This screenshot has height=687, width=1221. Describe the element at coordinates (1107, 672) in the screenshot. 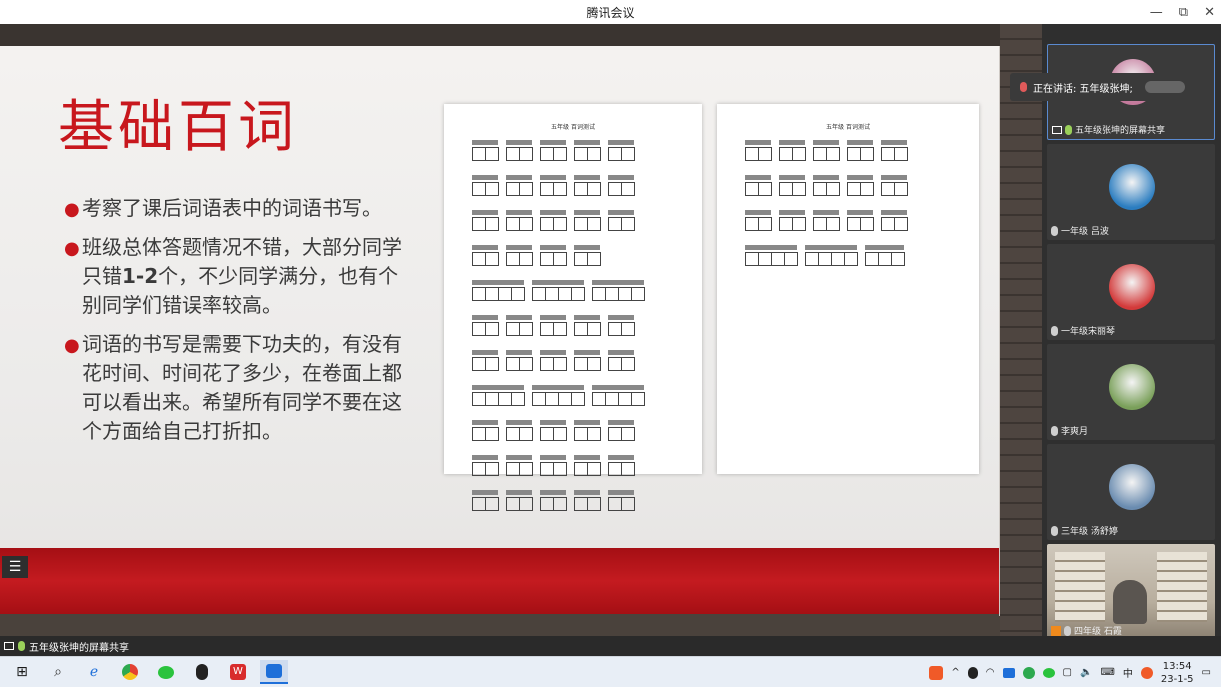

I see `keyboard-icon: ⌨` at that location.